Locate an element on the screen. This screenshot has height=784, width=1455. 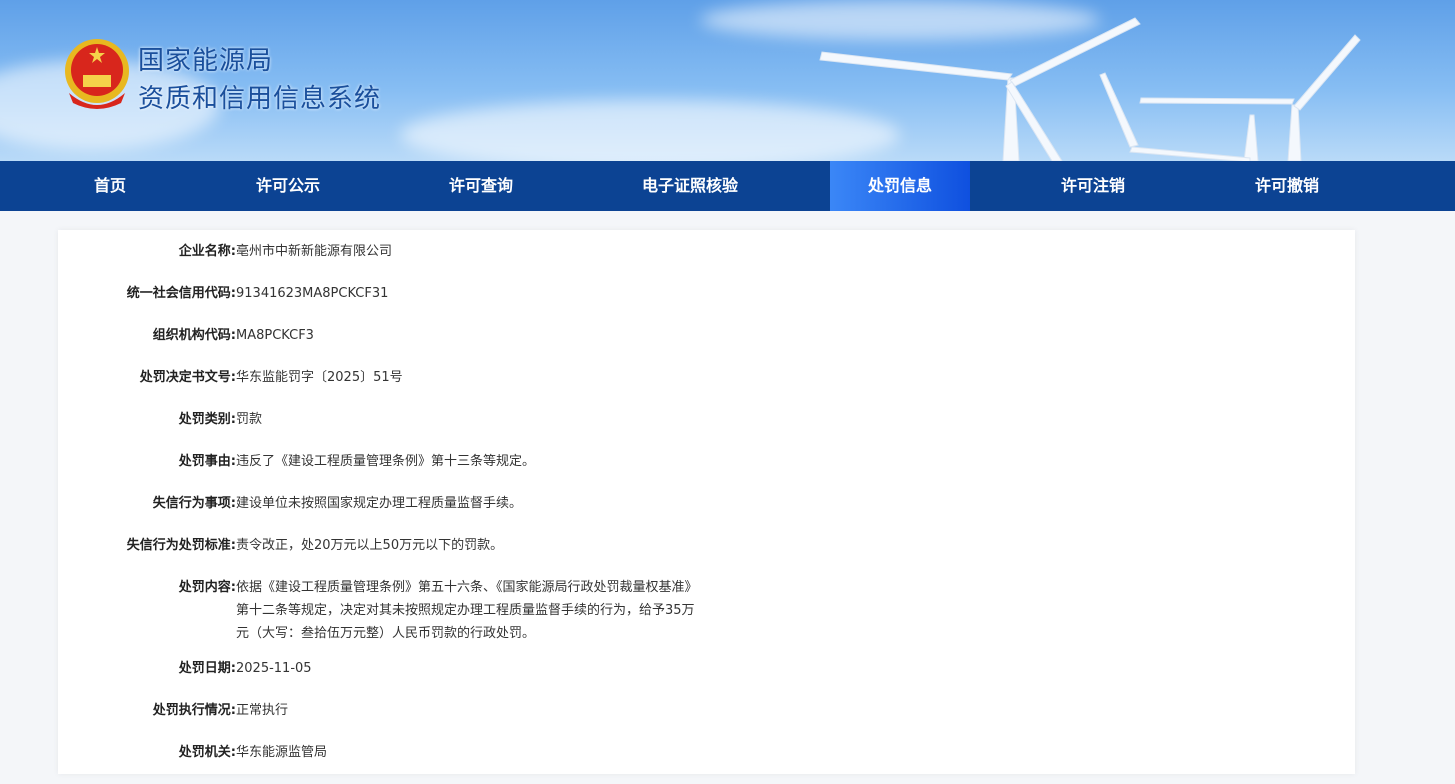
field-label: 处罚决定书文号: is located at coordinates (187, 377).